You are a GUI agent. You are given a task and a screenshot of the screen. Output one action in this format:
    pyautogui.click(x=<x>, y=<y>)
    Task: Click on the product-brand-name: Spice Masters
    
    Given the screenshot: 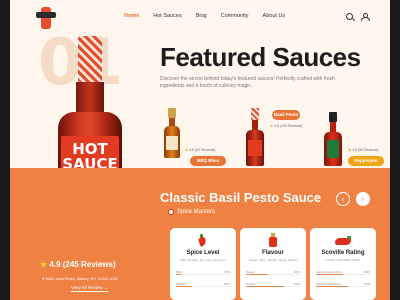 What is the action you would take?
    pyautogui.click(x=196, y=212)
    